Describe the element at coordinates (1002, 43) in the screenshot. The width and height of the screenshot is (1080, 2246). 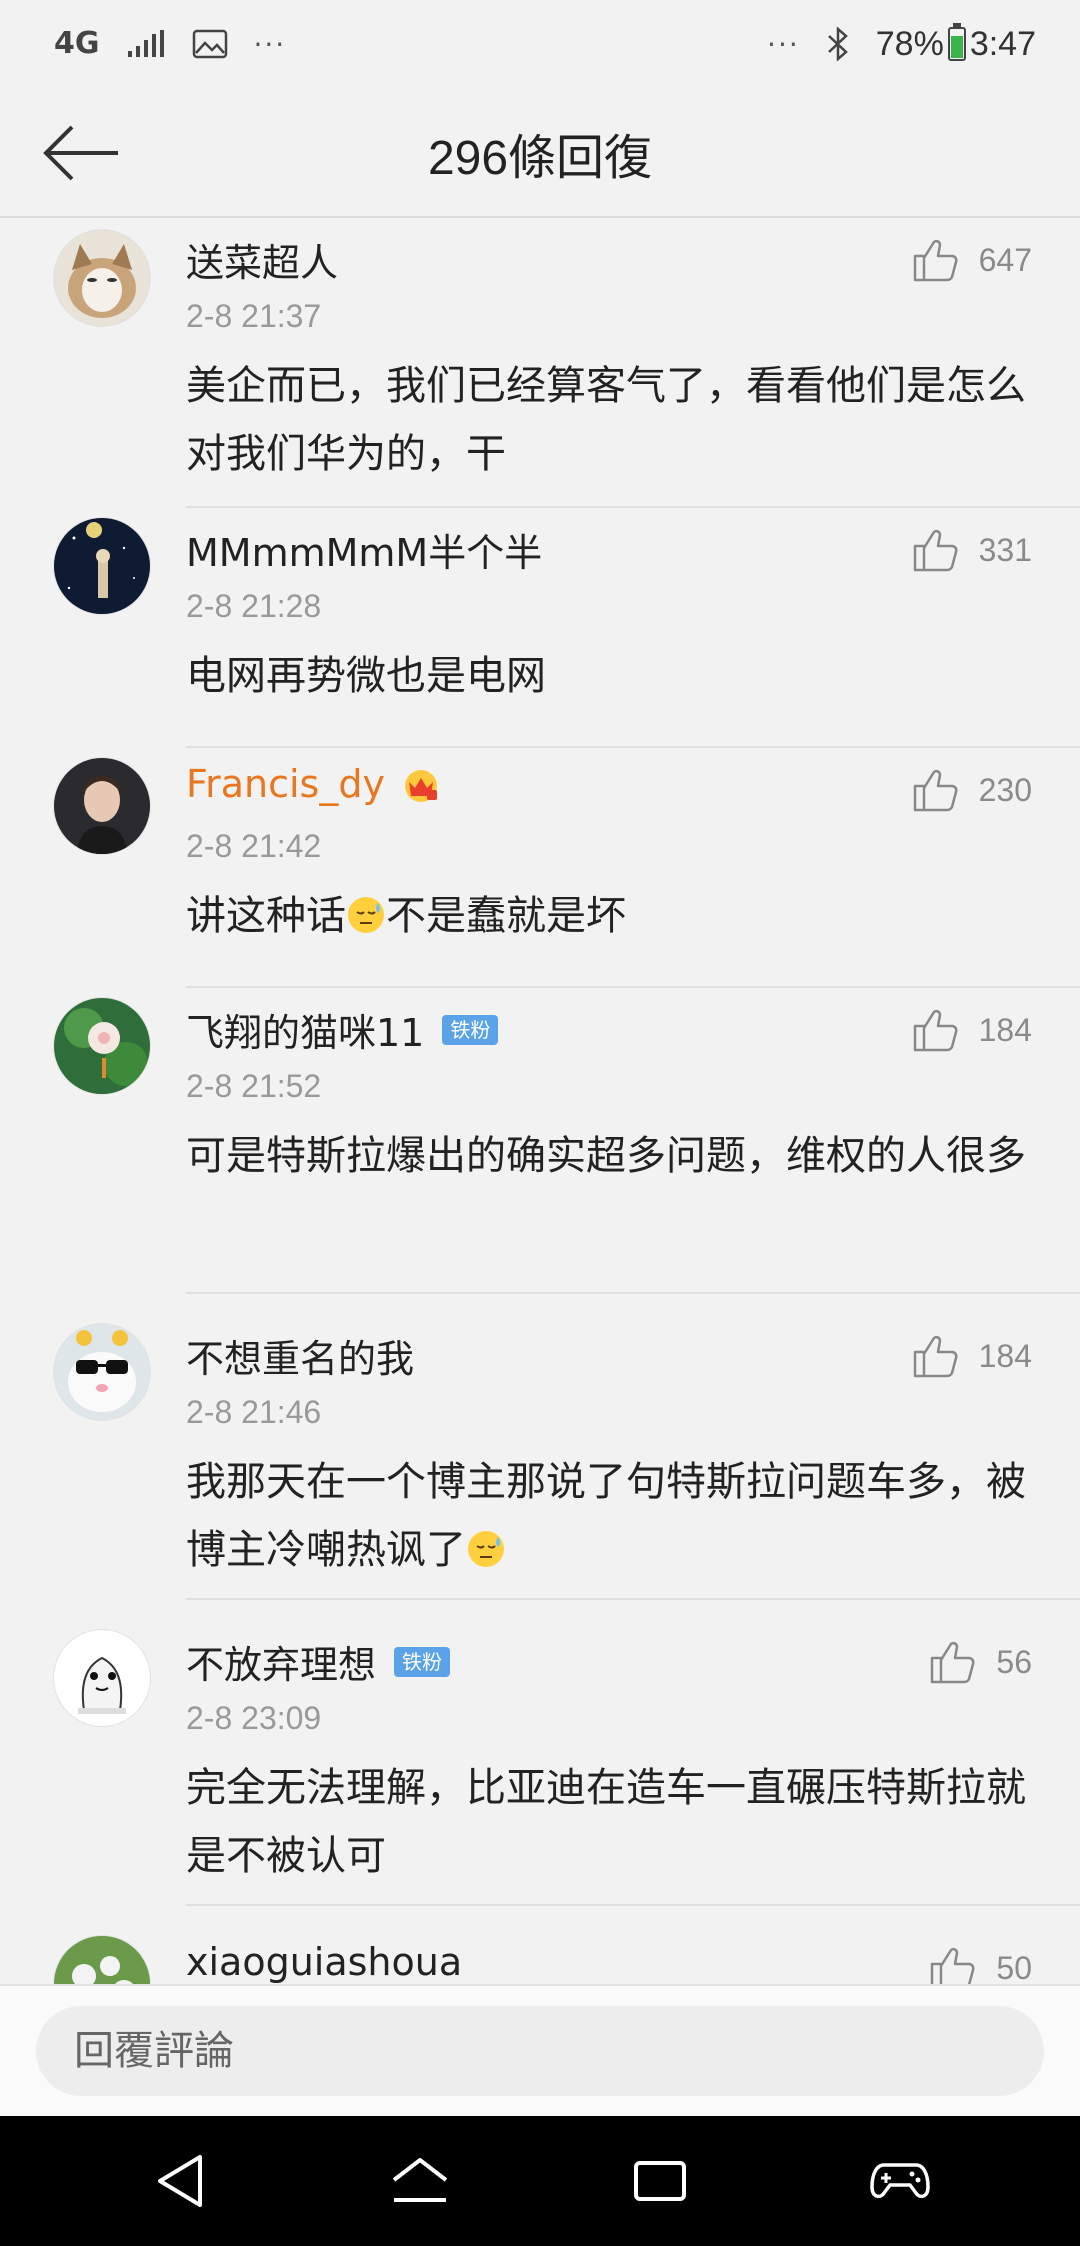
I see `clock: 3:47` at that location.